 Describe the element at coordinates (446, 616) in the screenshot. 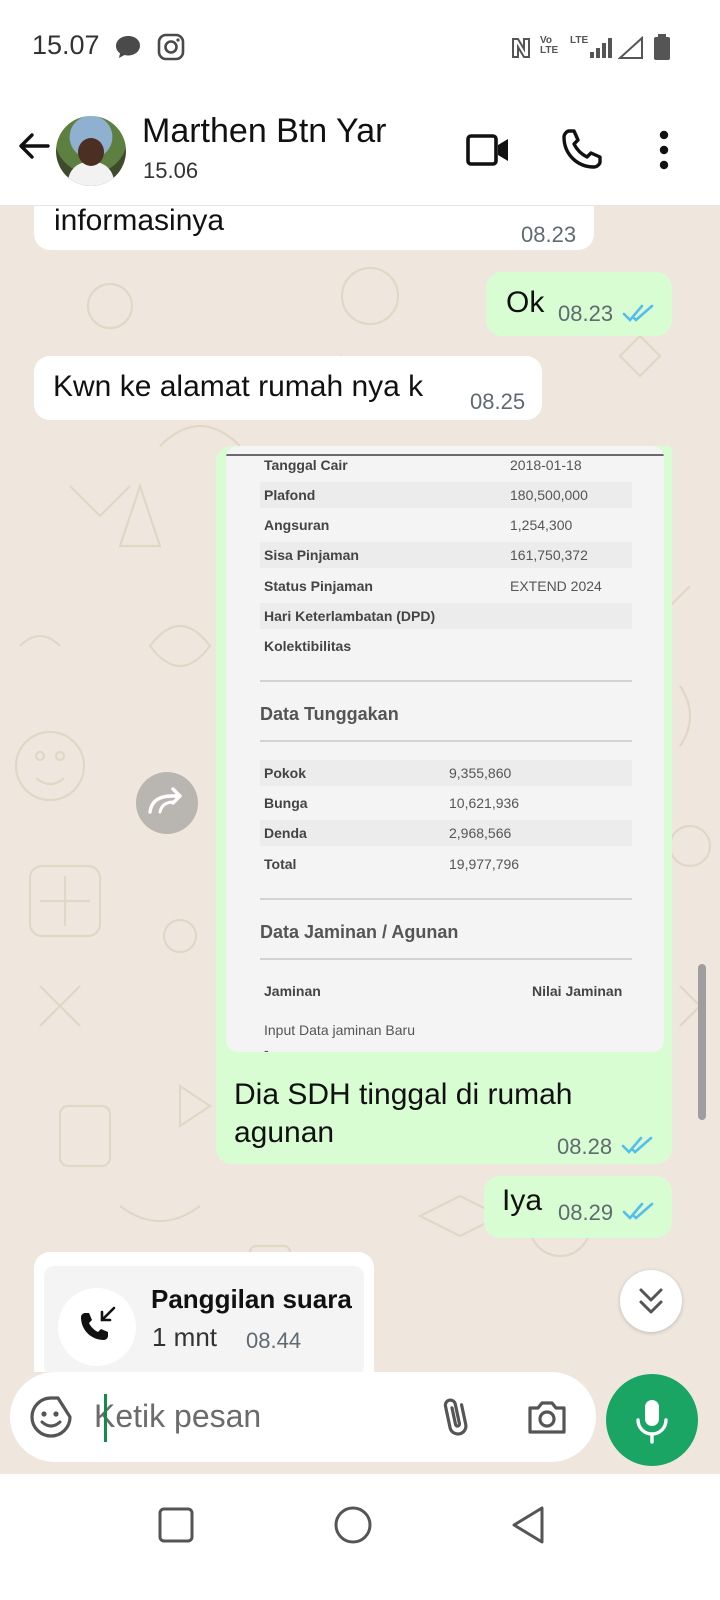

I see `loan-row: Hari Keterlambatan (DPD)` at that location.